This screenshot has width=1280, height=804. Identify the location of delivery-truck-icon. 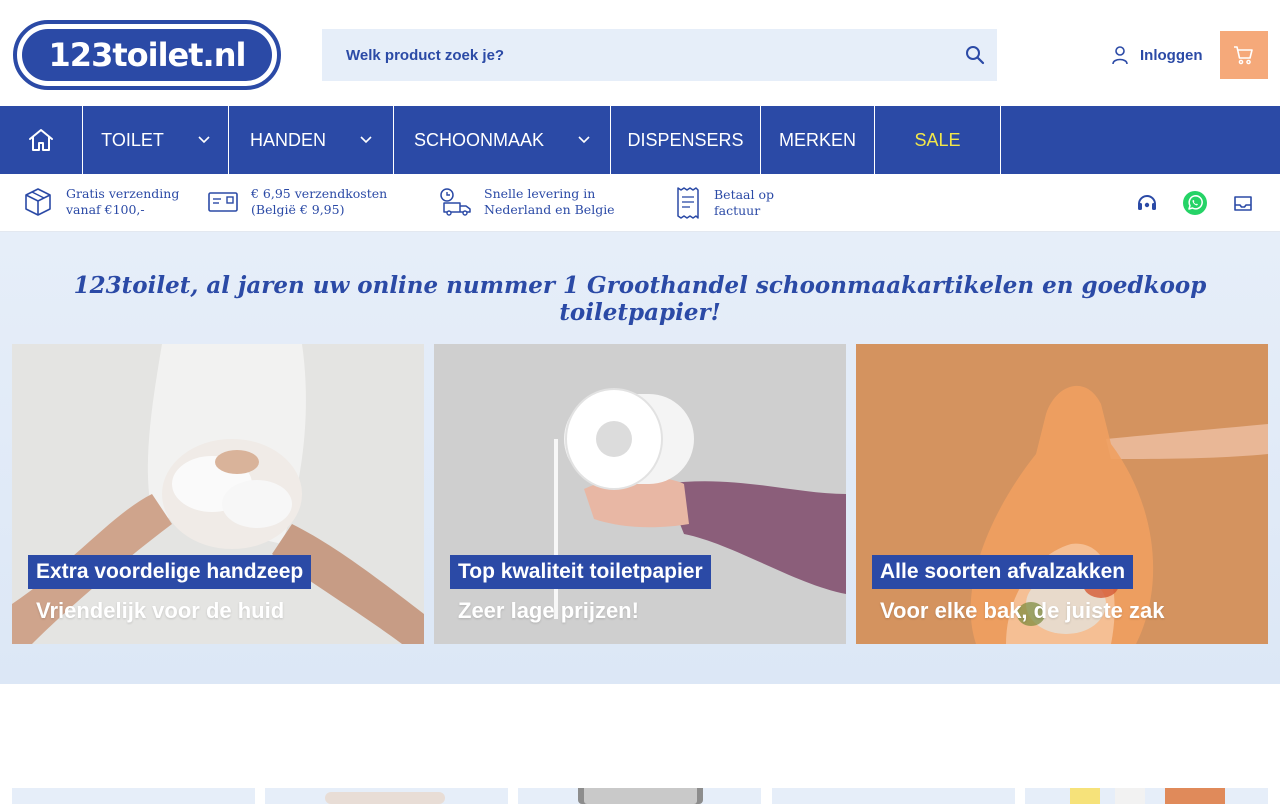
(455, 202).